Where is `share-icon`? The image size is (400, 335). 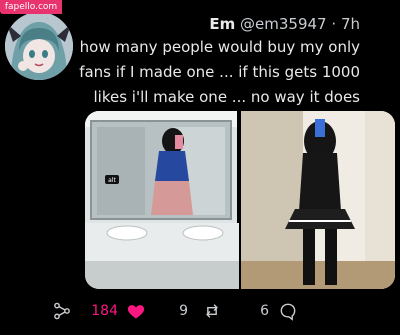
share-icon is located at coordinates (62, 311).